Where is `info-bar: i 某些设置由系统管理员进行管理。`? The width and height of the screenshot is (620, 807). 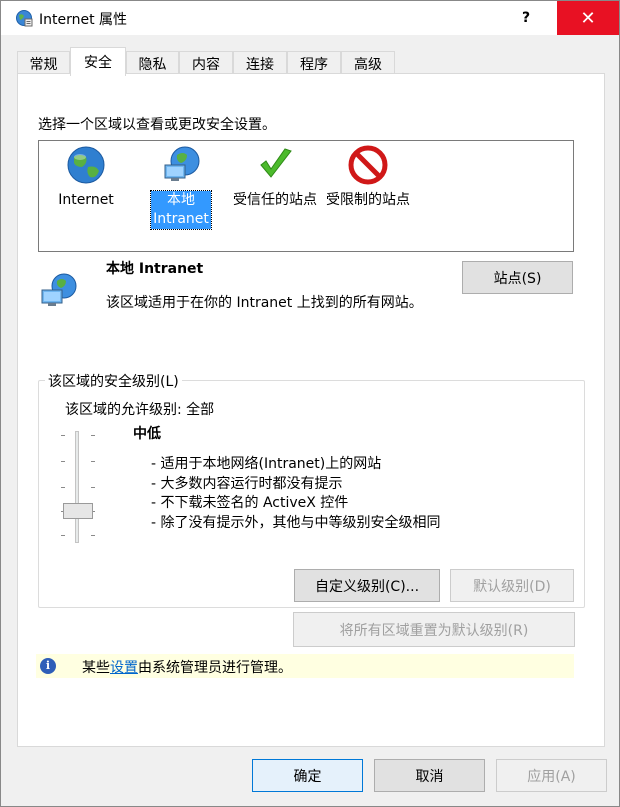 info-bar: i 某些设置由系统管理员进行管理。 is located at coordinates (305, 666).